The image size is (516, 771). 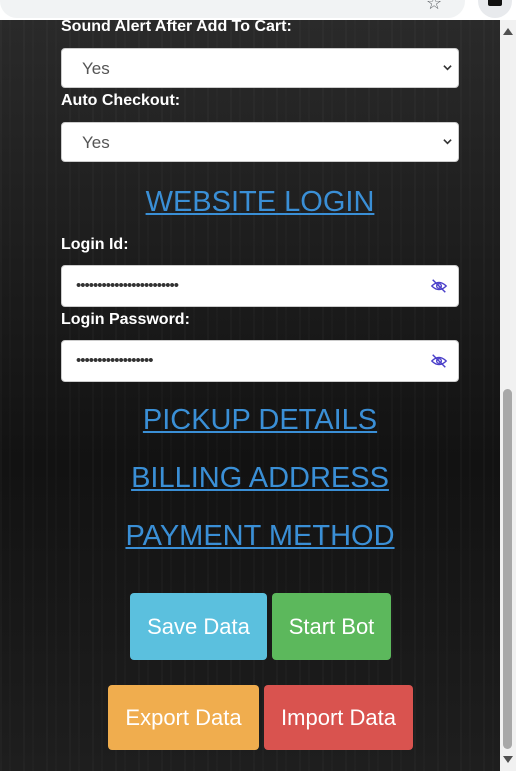 What do you see at coordinates (125, 319) in the screenshot?
I see `login-password-label: Login Password:` at bounding box center [125, 319].